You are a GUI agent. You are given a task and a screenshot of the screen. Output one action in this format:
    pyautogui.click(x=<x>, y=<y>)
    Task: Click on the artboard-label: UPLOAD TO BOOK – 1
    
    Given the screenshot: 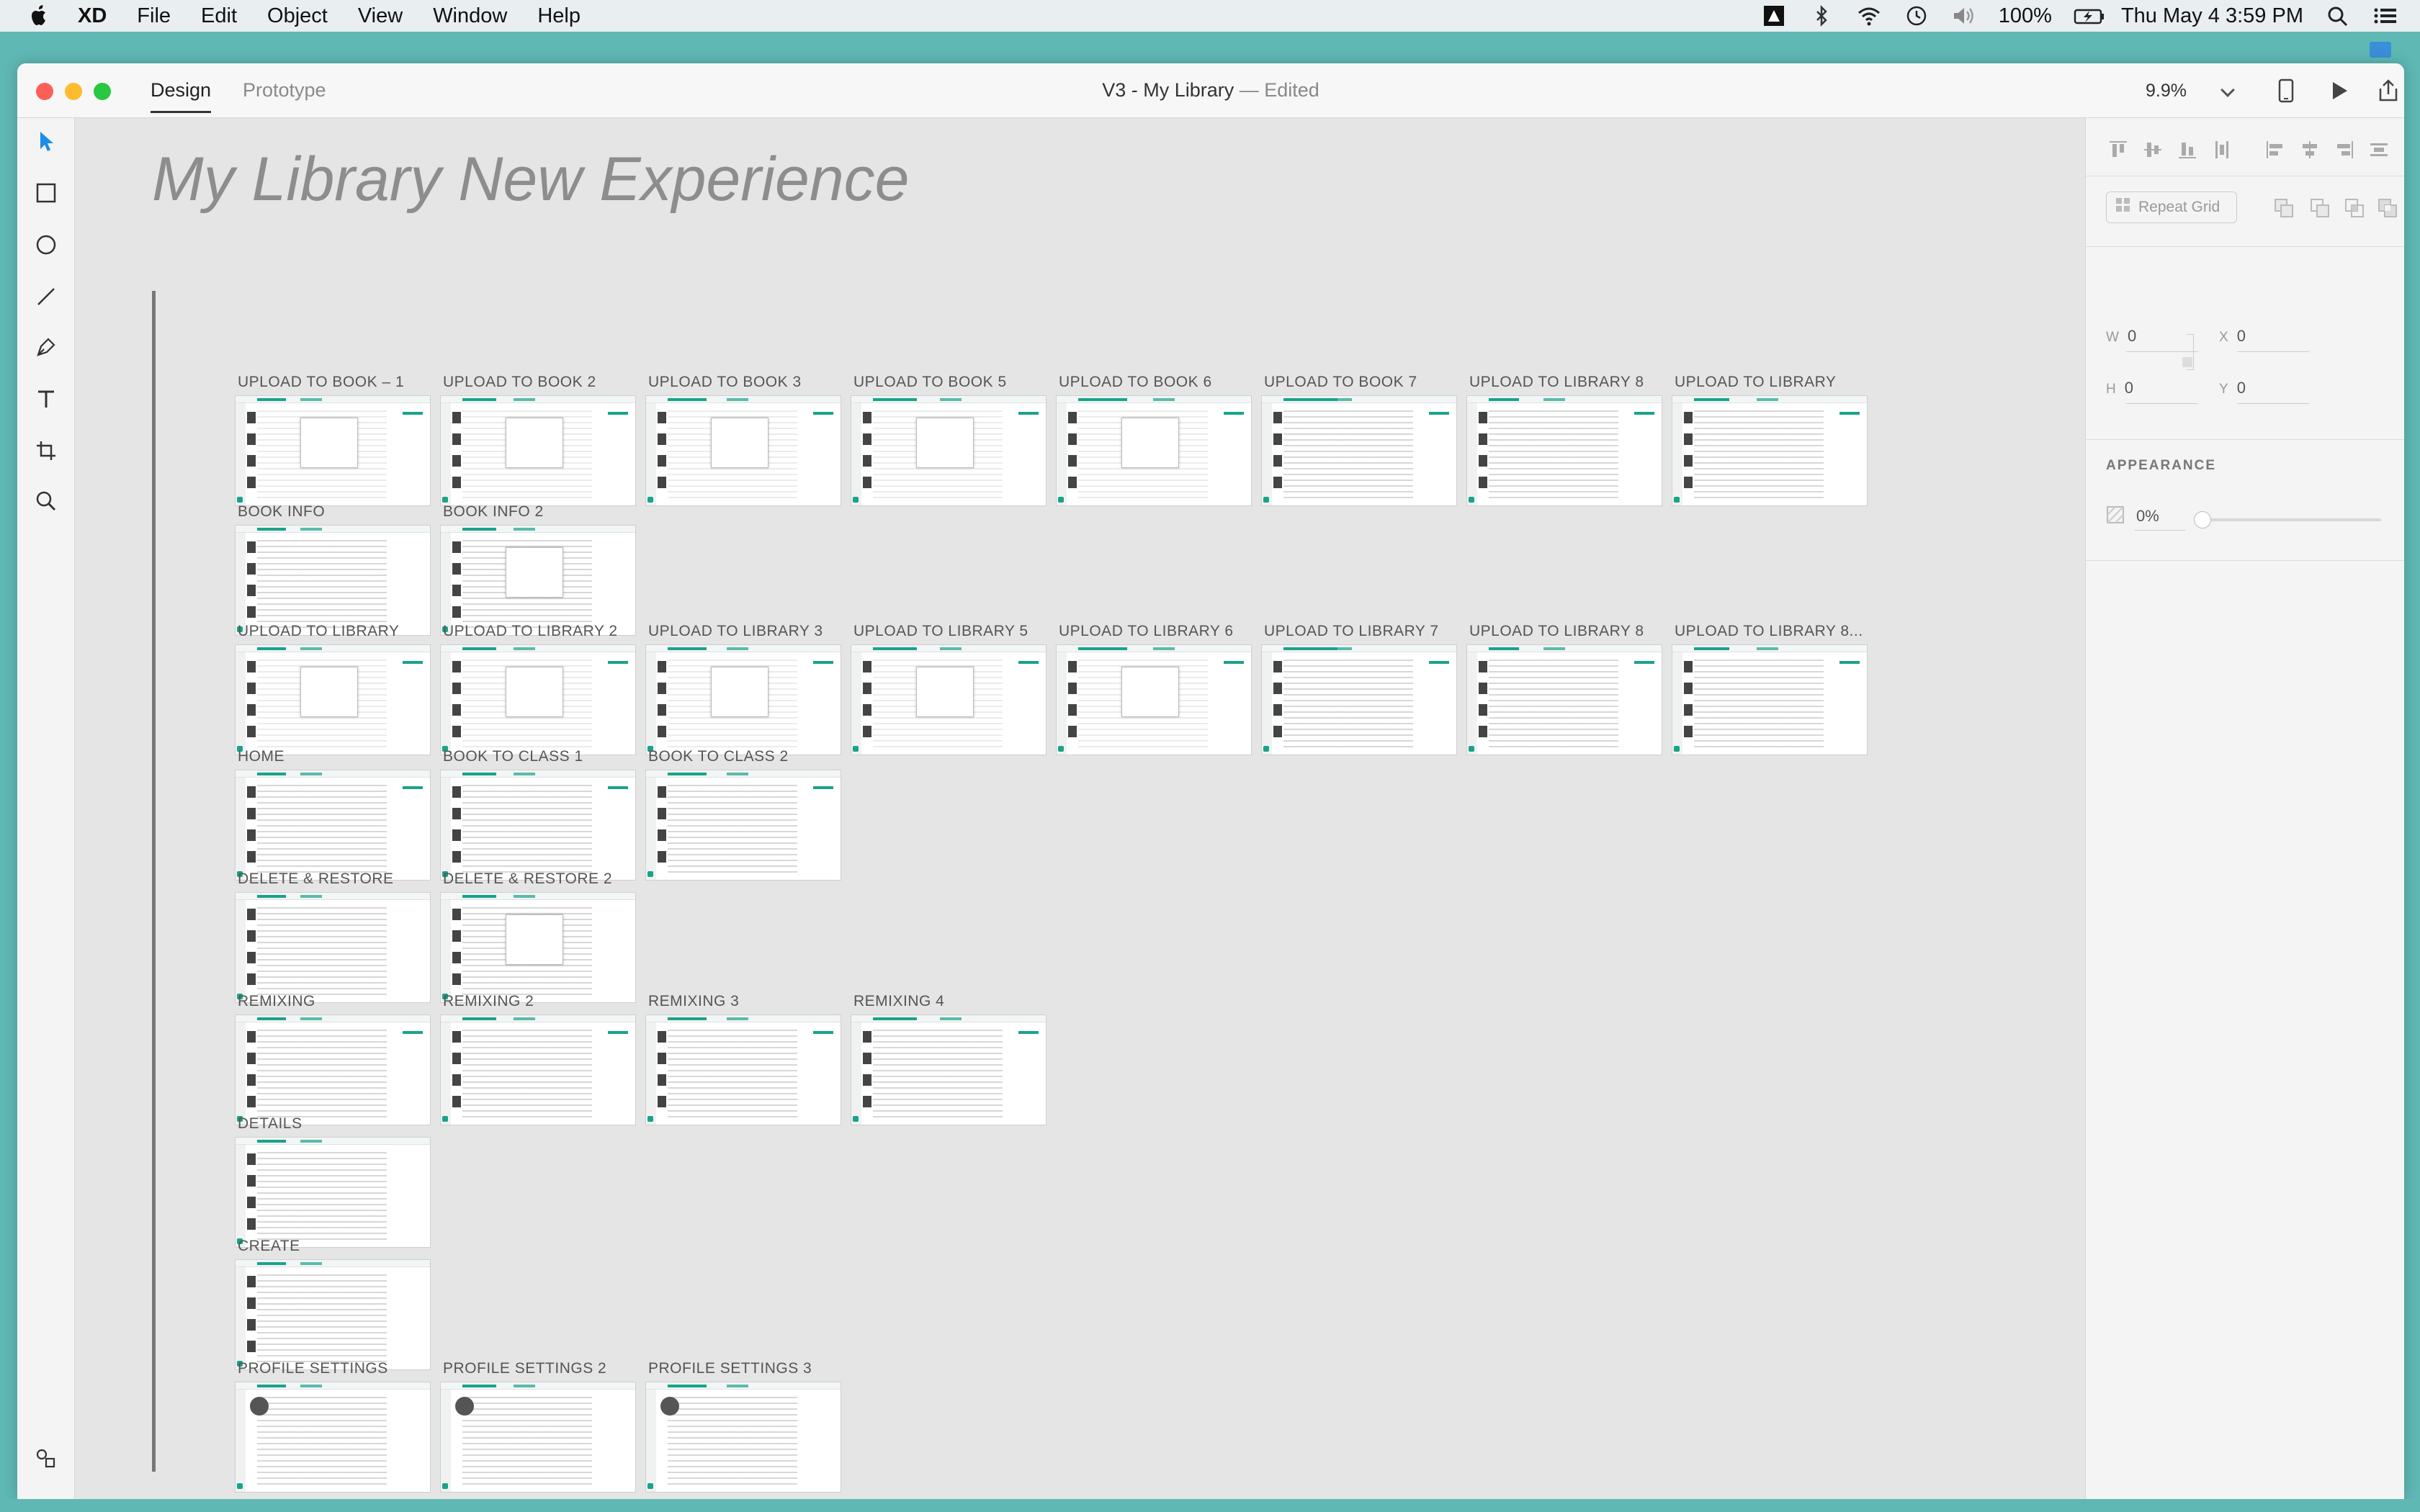 What is the action you would take?
    pyautogui.click(x=321, y=382)
    